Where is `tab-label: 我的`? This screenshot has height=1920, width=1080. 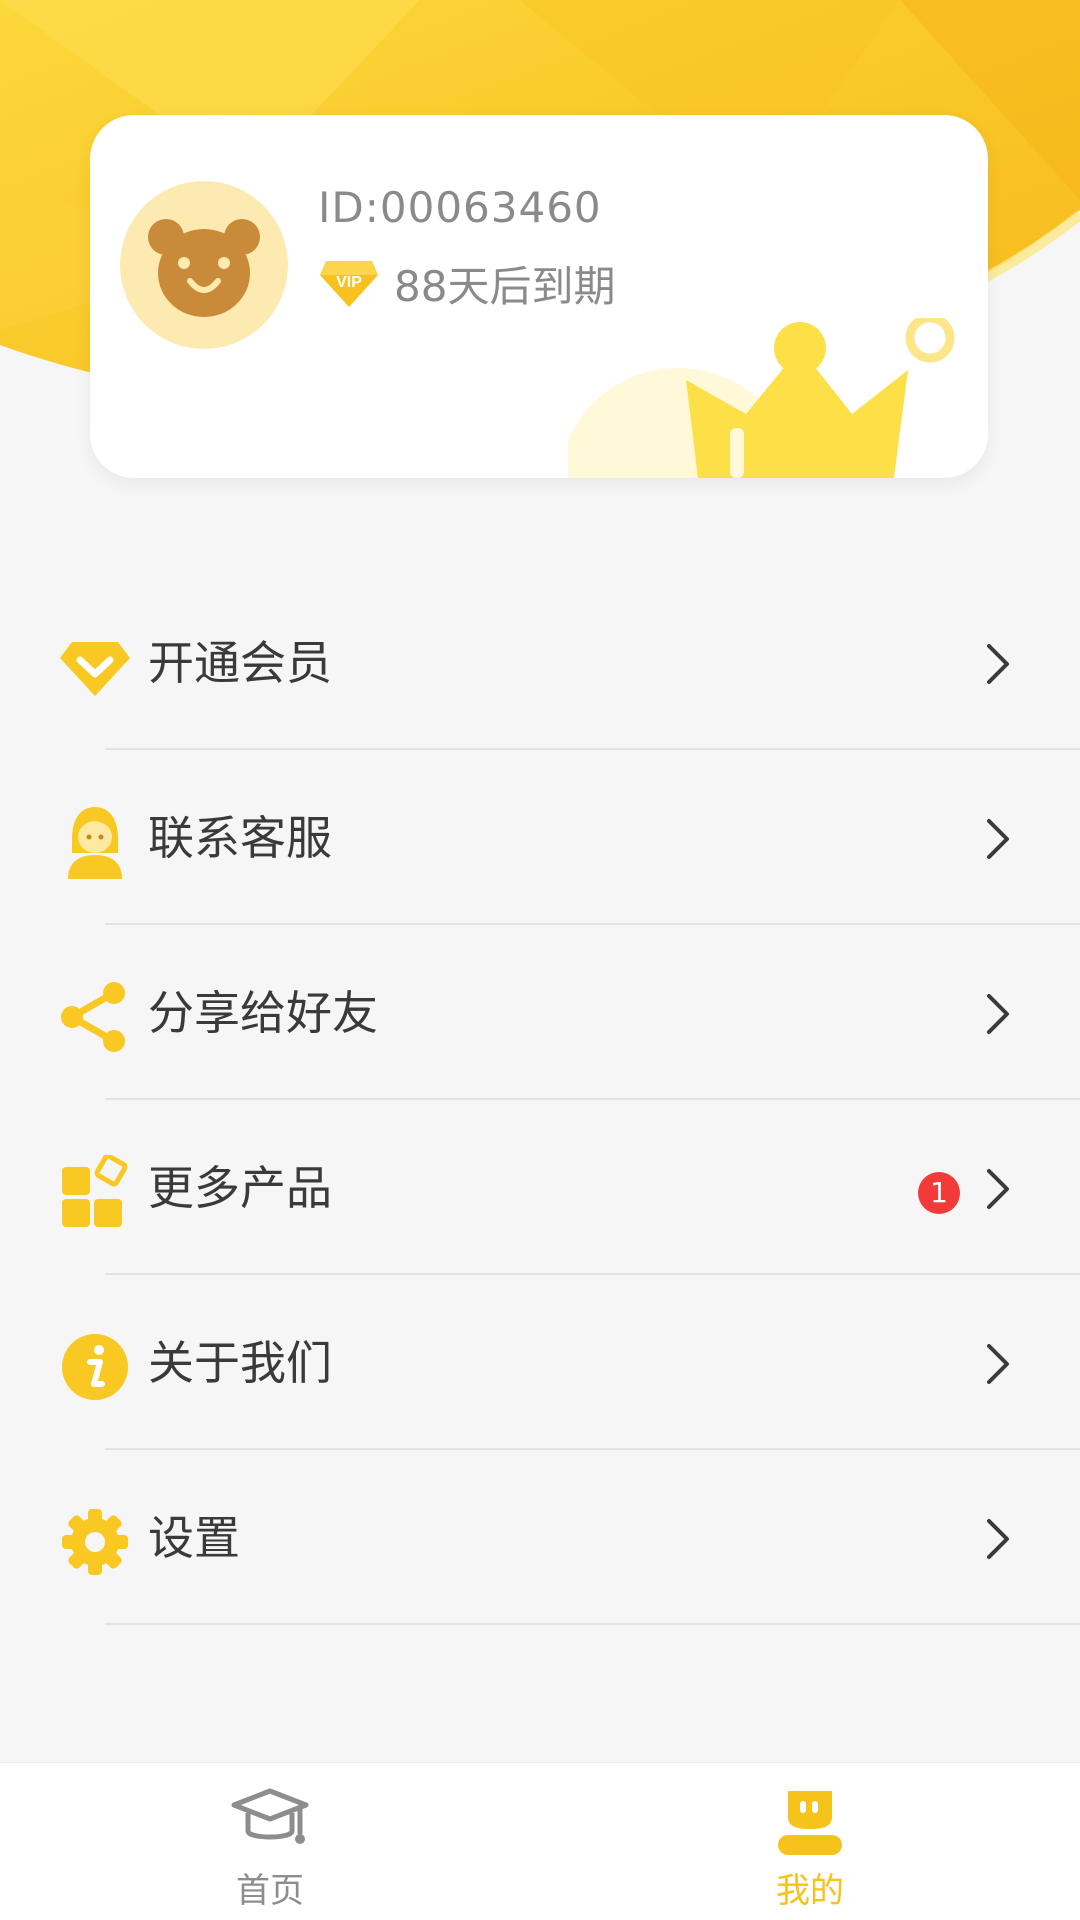
tab-label: 我的 is located at coordinates (810, 1891).